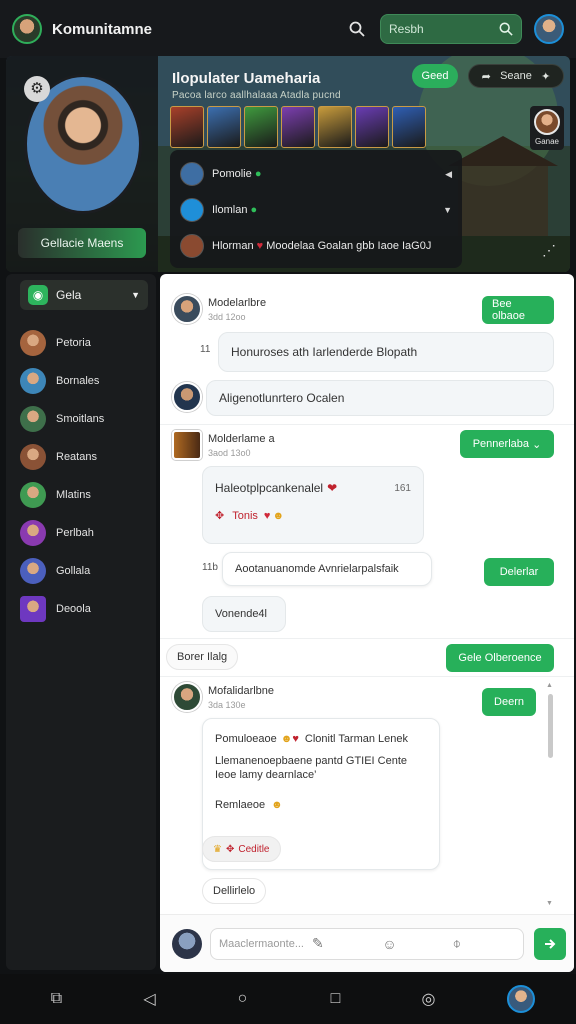 The image size is (576, 1024). Describe the element at coordinates (241, 439) in the screenshot. I see `sender-name: Molderlame a` at that location.